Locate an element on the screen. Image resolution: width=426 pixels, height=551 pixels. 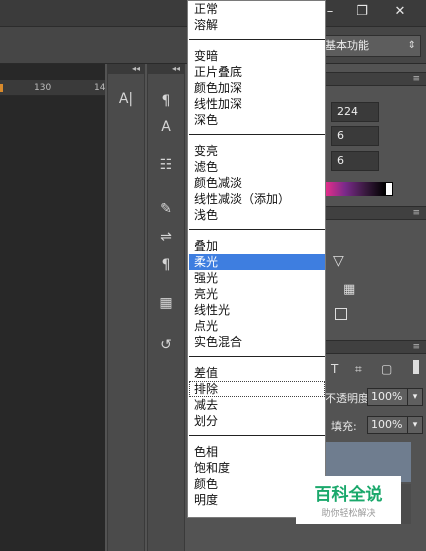
horizontal-ruler: 130 14 is located at coordinates (52, 88).